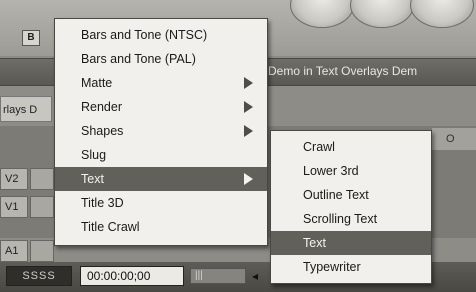  Describe the element at coordinates (161, 83) in the screenshot. I see `menu-item-matte: Matte` at that location.